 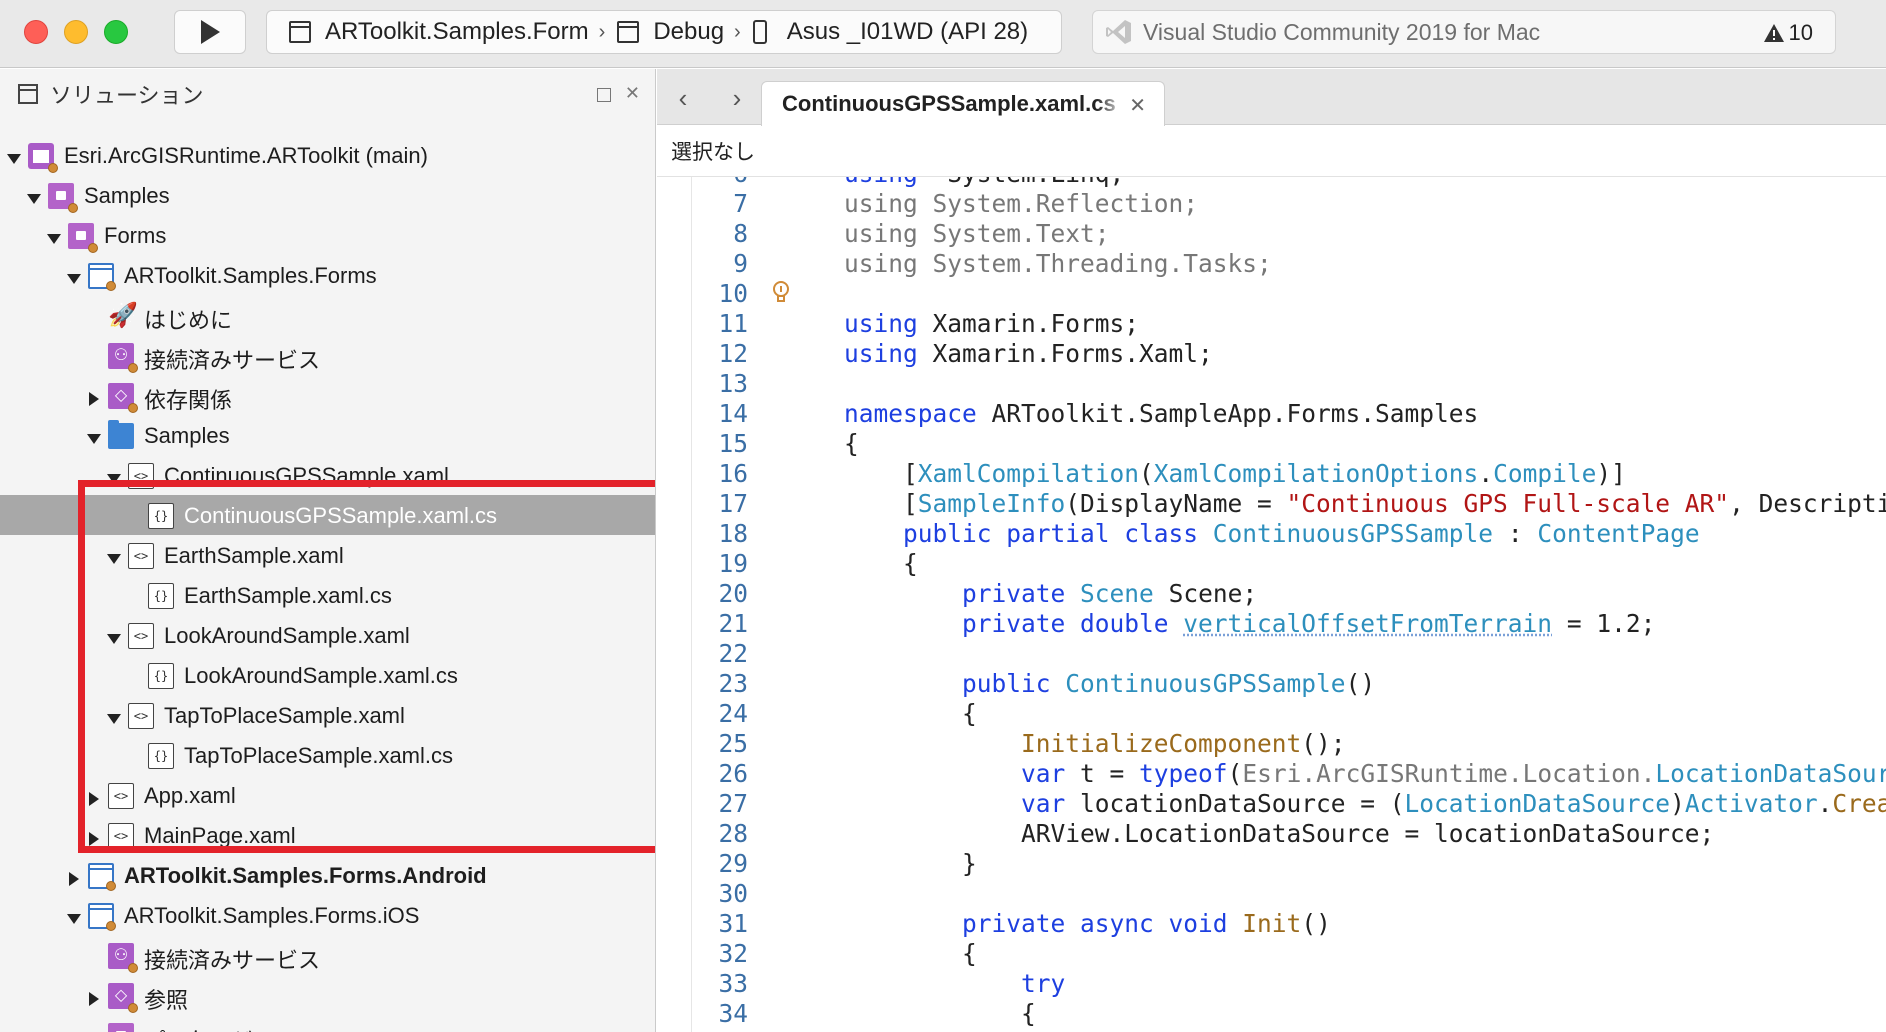 What do you see at coordinates (733, 563) in the screenshot?
I see `line-number: 19` at bounding box center [733, 563].